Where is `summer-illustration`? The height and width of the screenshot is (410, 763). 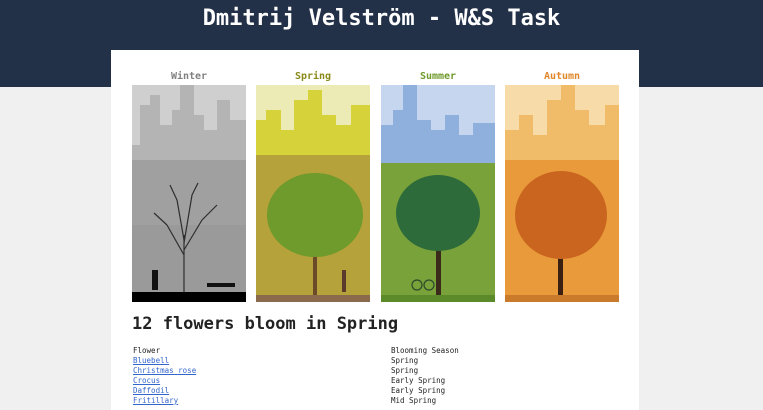 summer-illustration is located at coordinates (438, 193).